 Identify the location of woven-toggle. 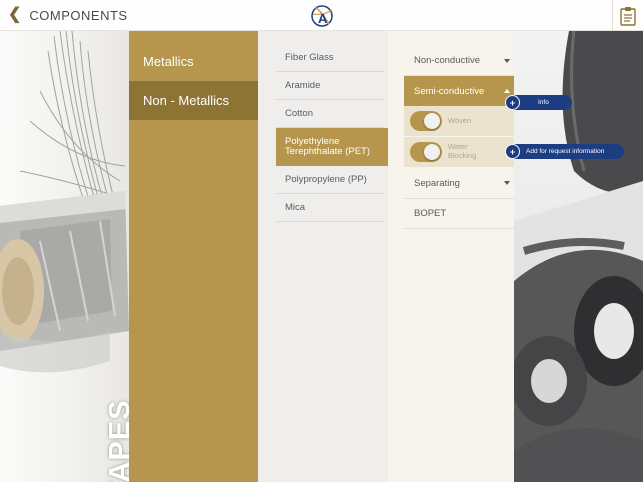
(426, 121).